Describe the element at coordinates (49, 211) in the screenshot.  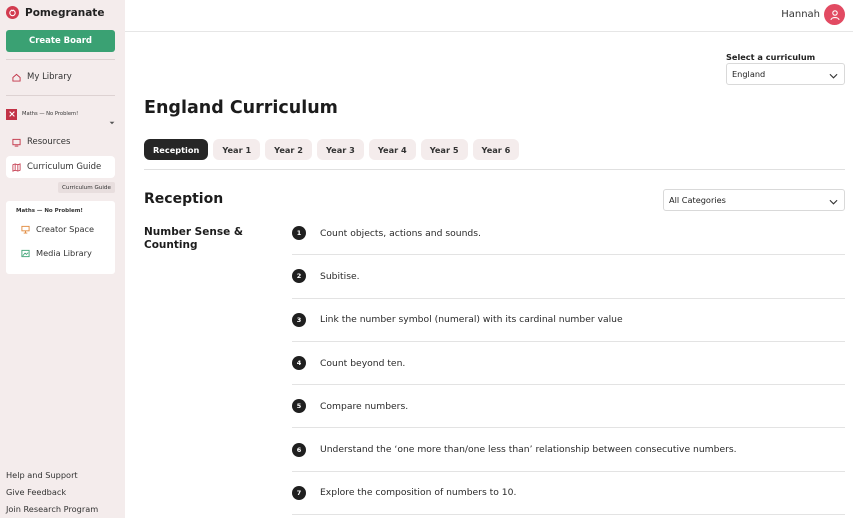
I see `sub-panel-title: Maths — No Problem!` at that location.